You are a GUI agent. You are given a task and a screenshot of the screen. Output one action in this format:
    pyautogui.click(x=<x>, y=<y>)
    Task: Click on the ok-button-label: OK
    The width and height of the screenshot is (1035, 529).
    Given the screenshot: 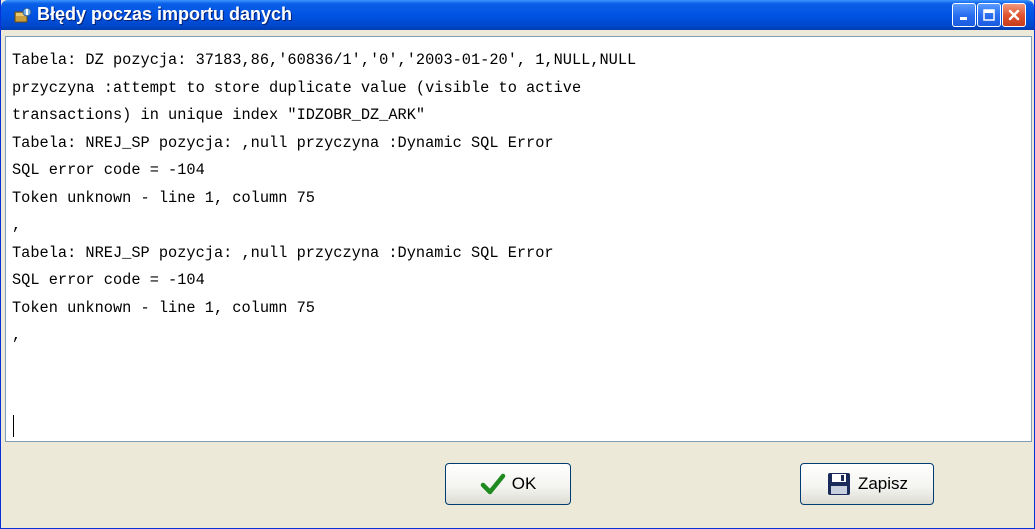 What is the action you would take?
    pyautogui.click(x=524, y=483)
    